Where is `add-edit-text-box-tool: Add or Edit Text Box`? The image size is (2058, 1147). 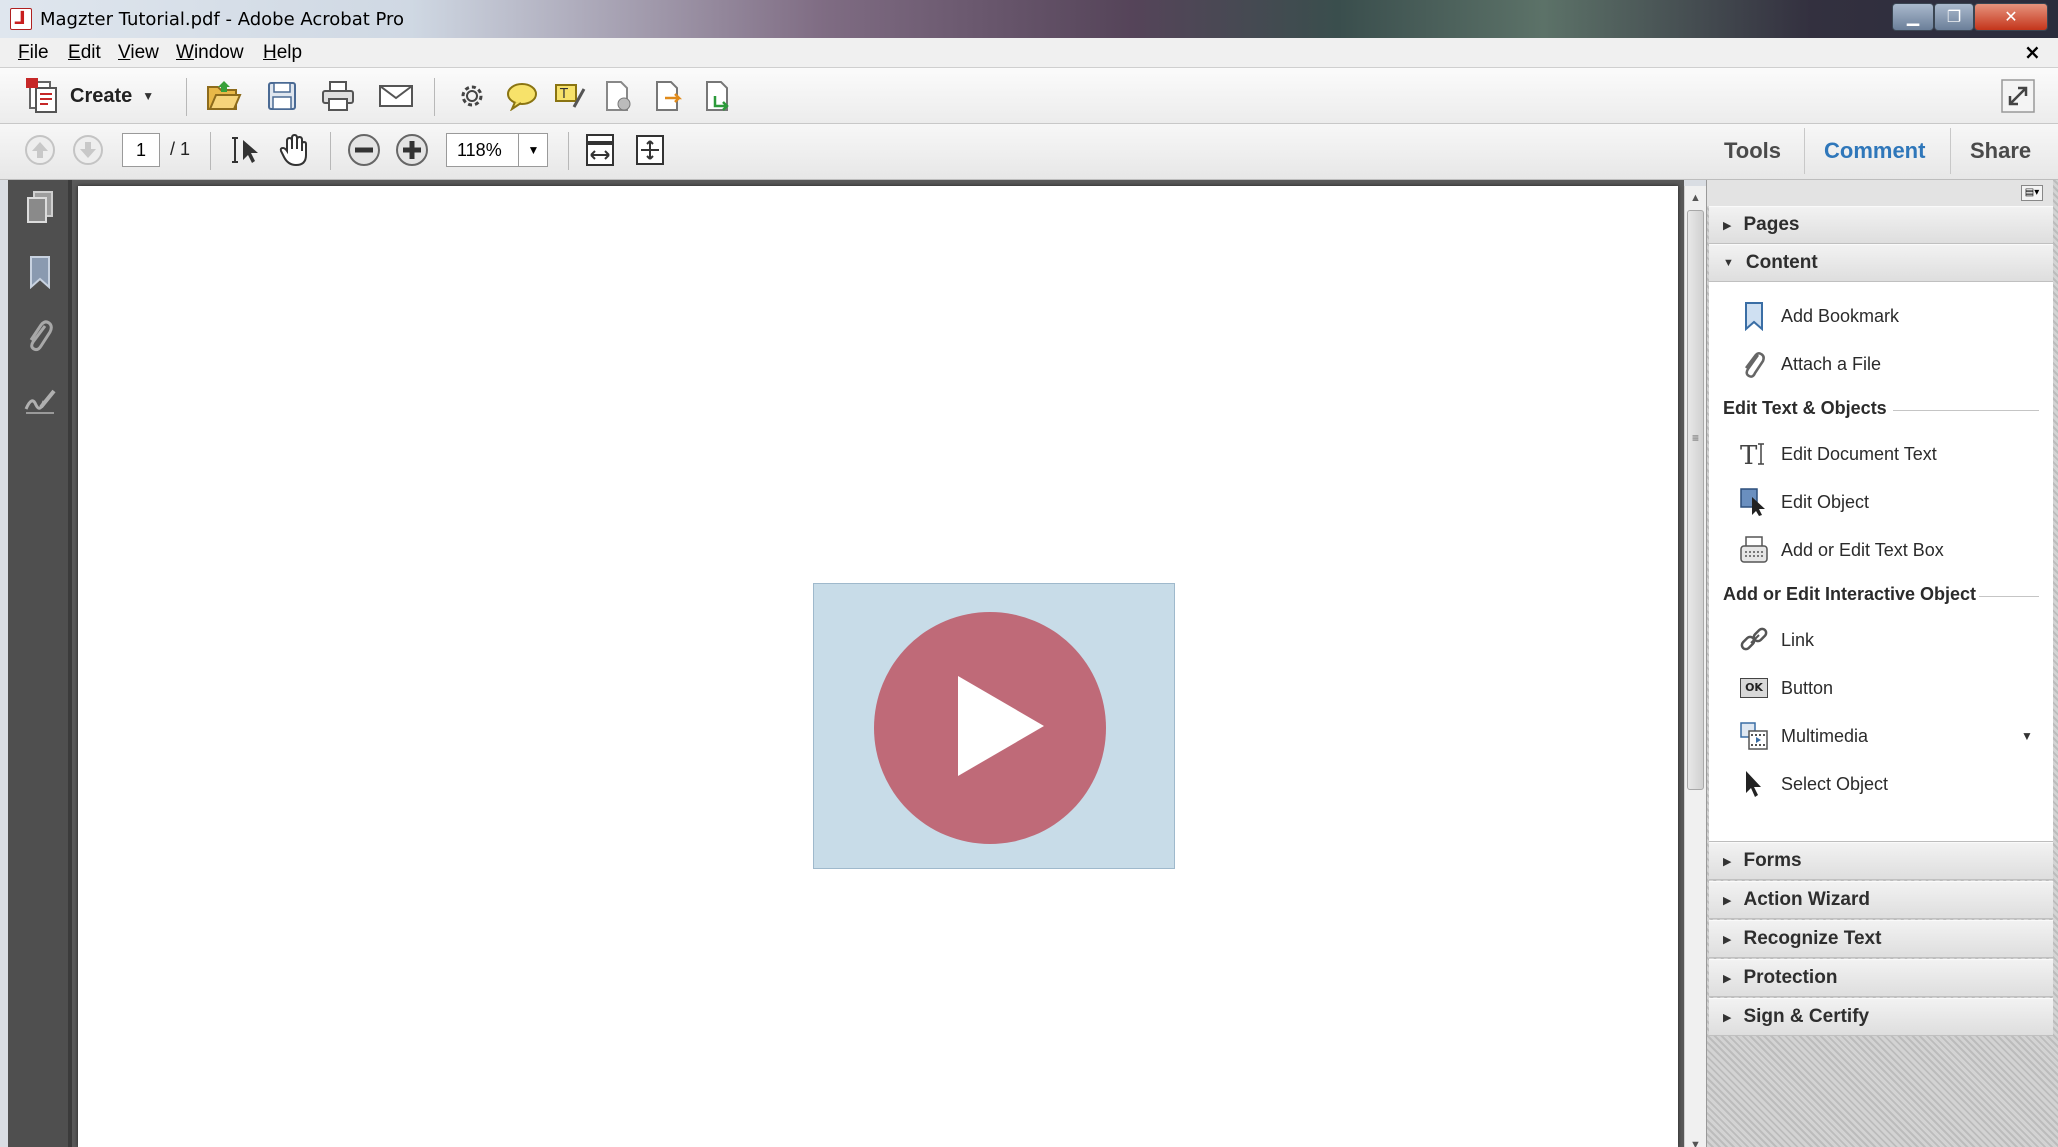 add-edit-text-box-tool: Add or Edit Text Box is located at coordinates (1881, 550).